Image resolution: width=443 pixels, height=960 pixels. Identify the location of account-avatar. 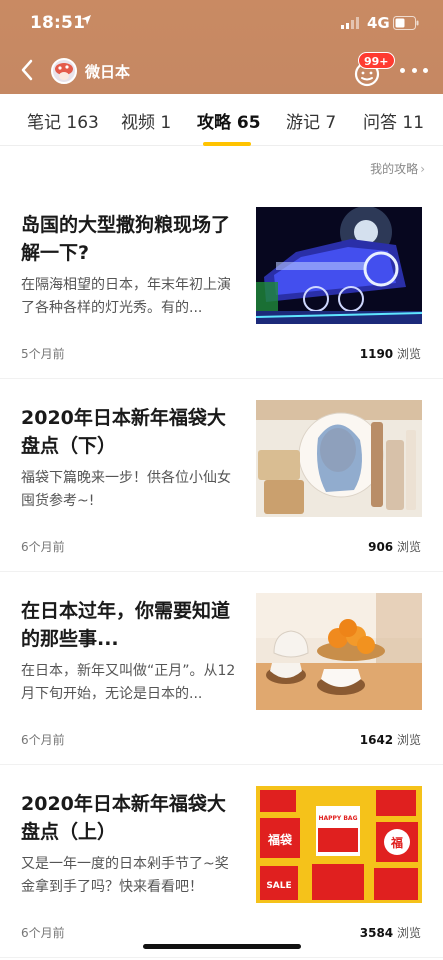
(64, 71).